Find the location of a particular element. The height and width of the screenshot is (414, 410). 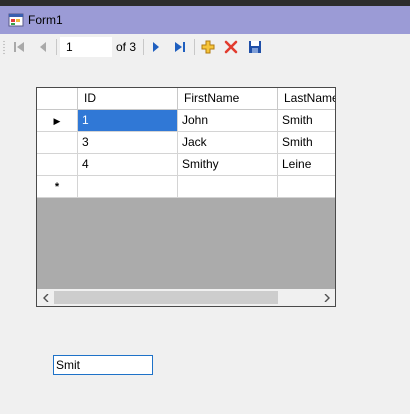

new-row: * is located at coordinates (186, 187).